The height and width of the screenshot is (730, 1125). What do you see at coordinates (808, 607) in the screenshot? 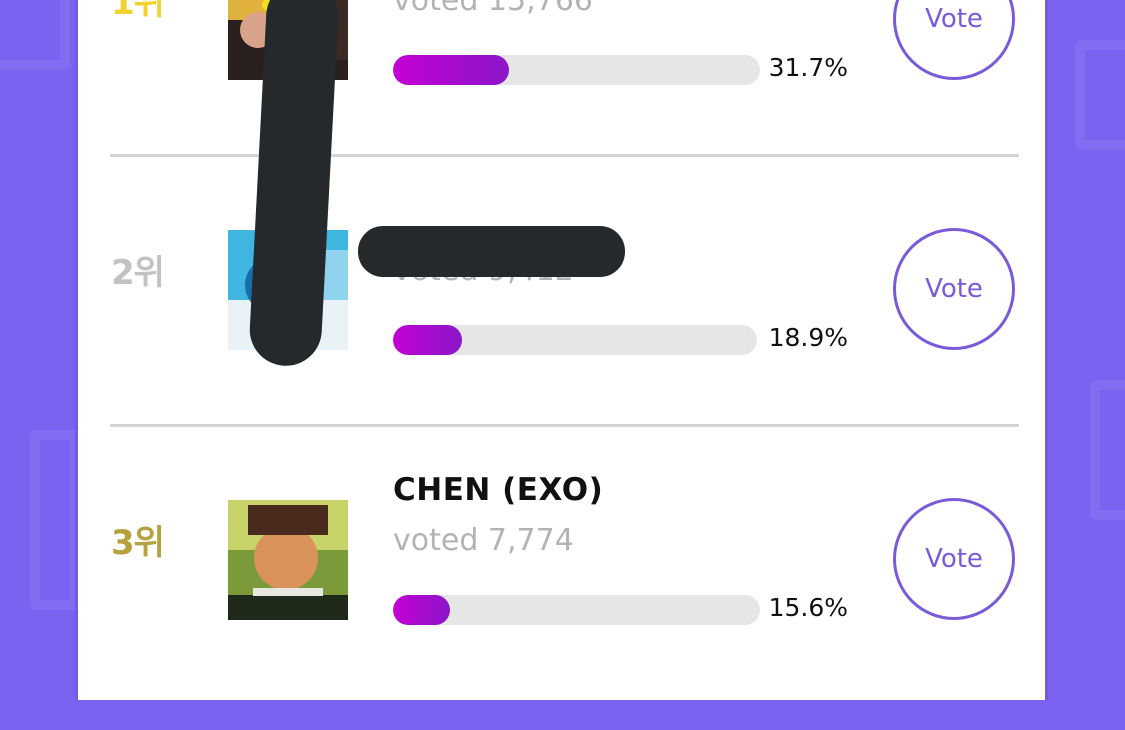
I see `vote-percentage: 15.6%` at bounding box center [808, 607].